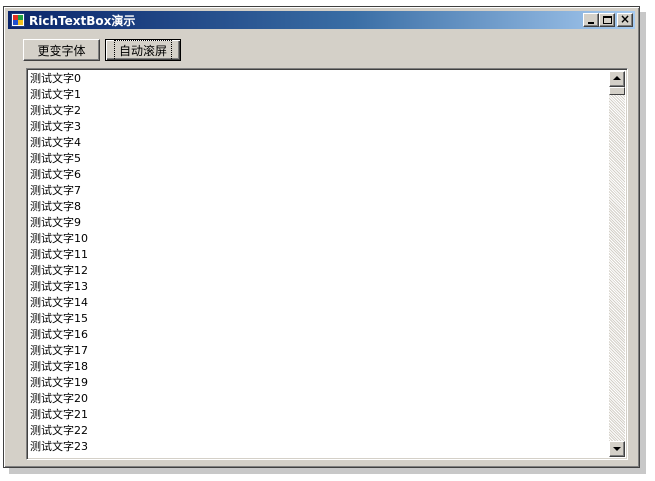 This screenshot has height=481, width=655. I want to click on window-shadow-right, so click(643, 242).